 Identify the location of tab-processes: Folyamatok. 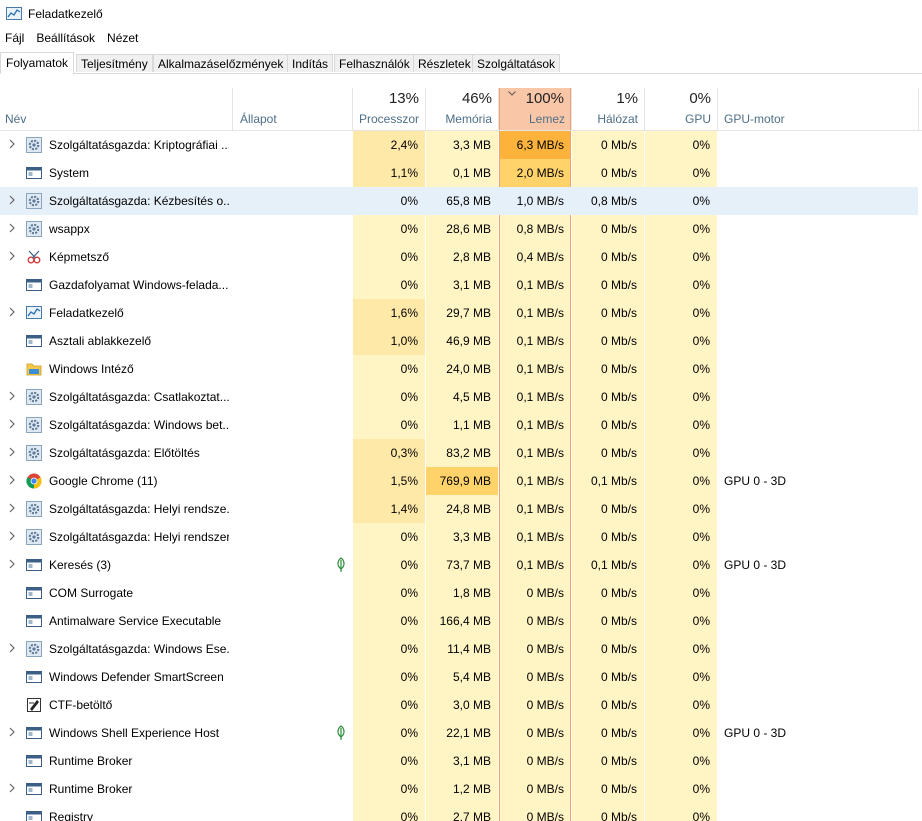
(37, 63).